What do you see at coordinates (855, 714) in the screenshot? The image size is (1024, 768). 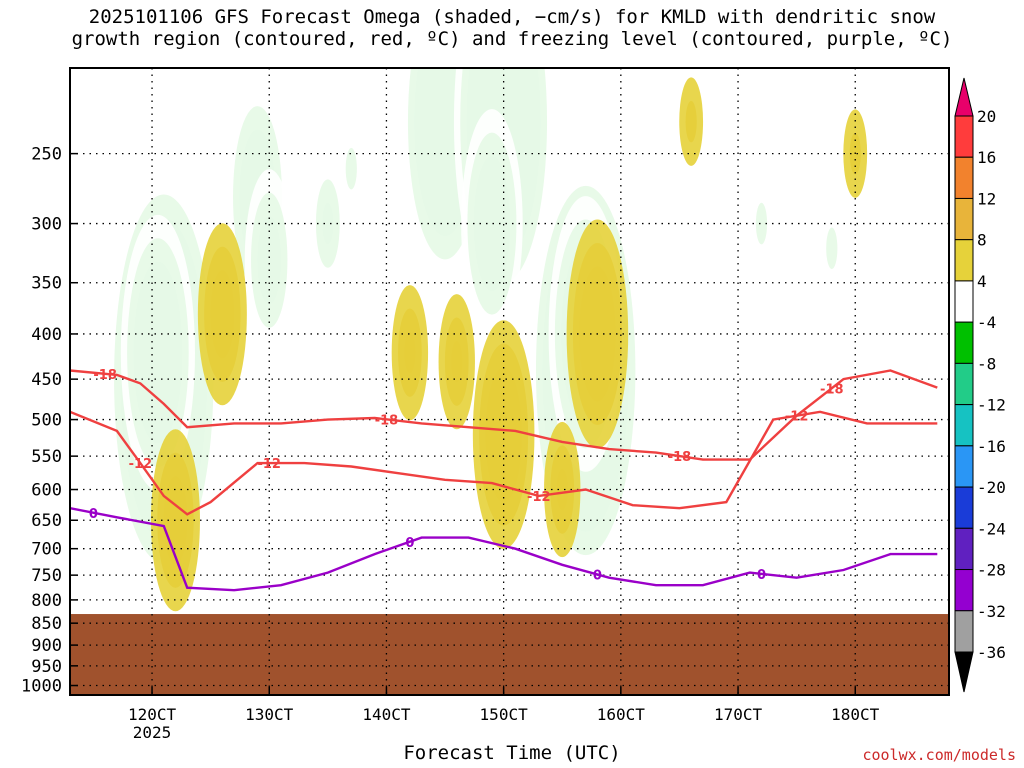 I see `x-tick-label: 180CT` at bounding box center [855, 714].